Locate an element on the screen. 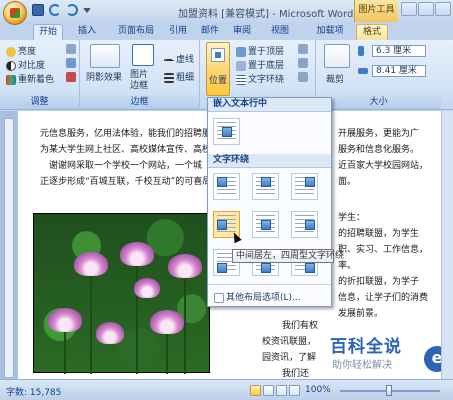 Image resolution: width=453 pixels, height=400 pixels. doc-line: 学生： is located at coordinates (352, 218).